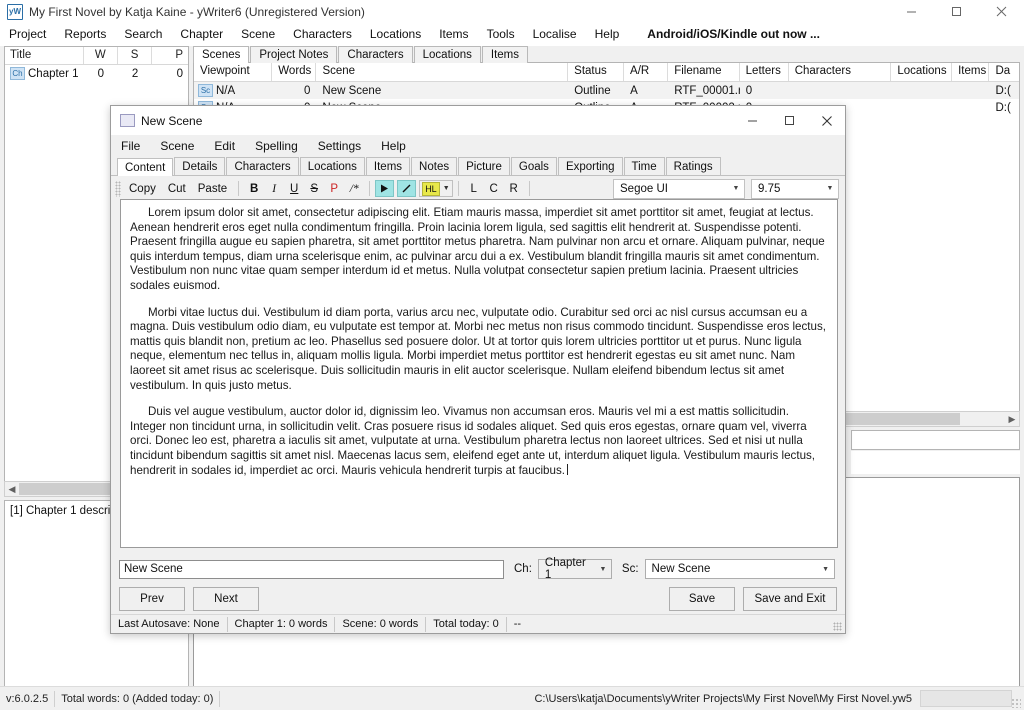  What do you see at coordinates (201, 34) in the screenshot?
I see `menu-chapter: Chapter` at bounding box center [201, 34].